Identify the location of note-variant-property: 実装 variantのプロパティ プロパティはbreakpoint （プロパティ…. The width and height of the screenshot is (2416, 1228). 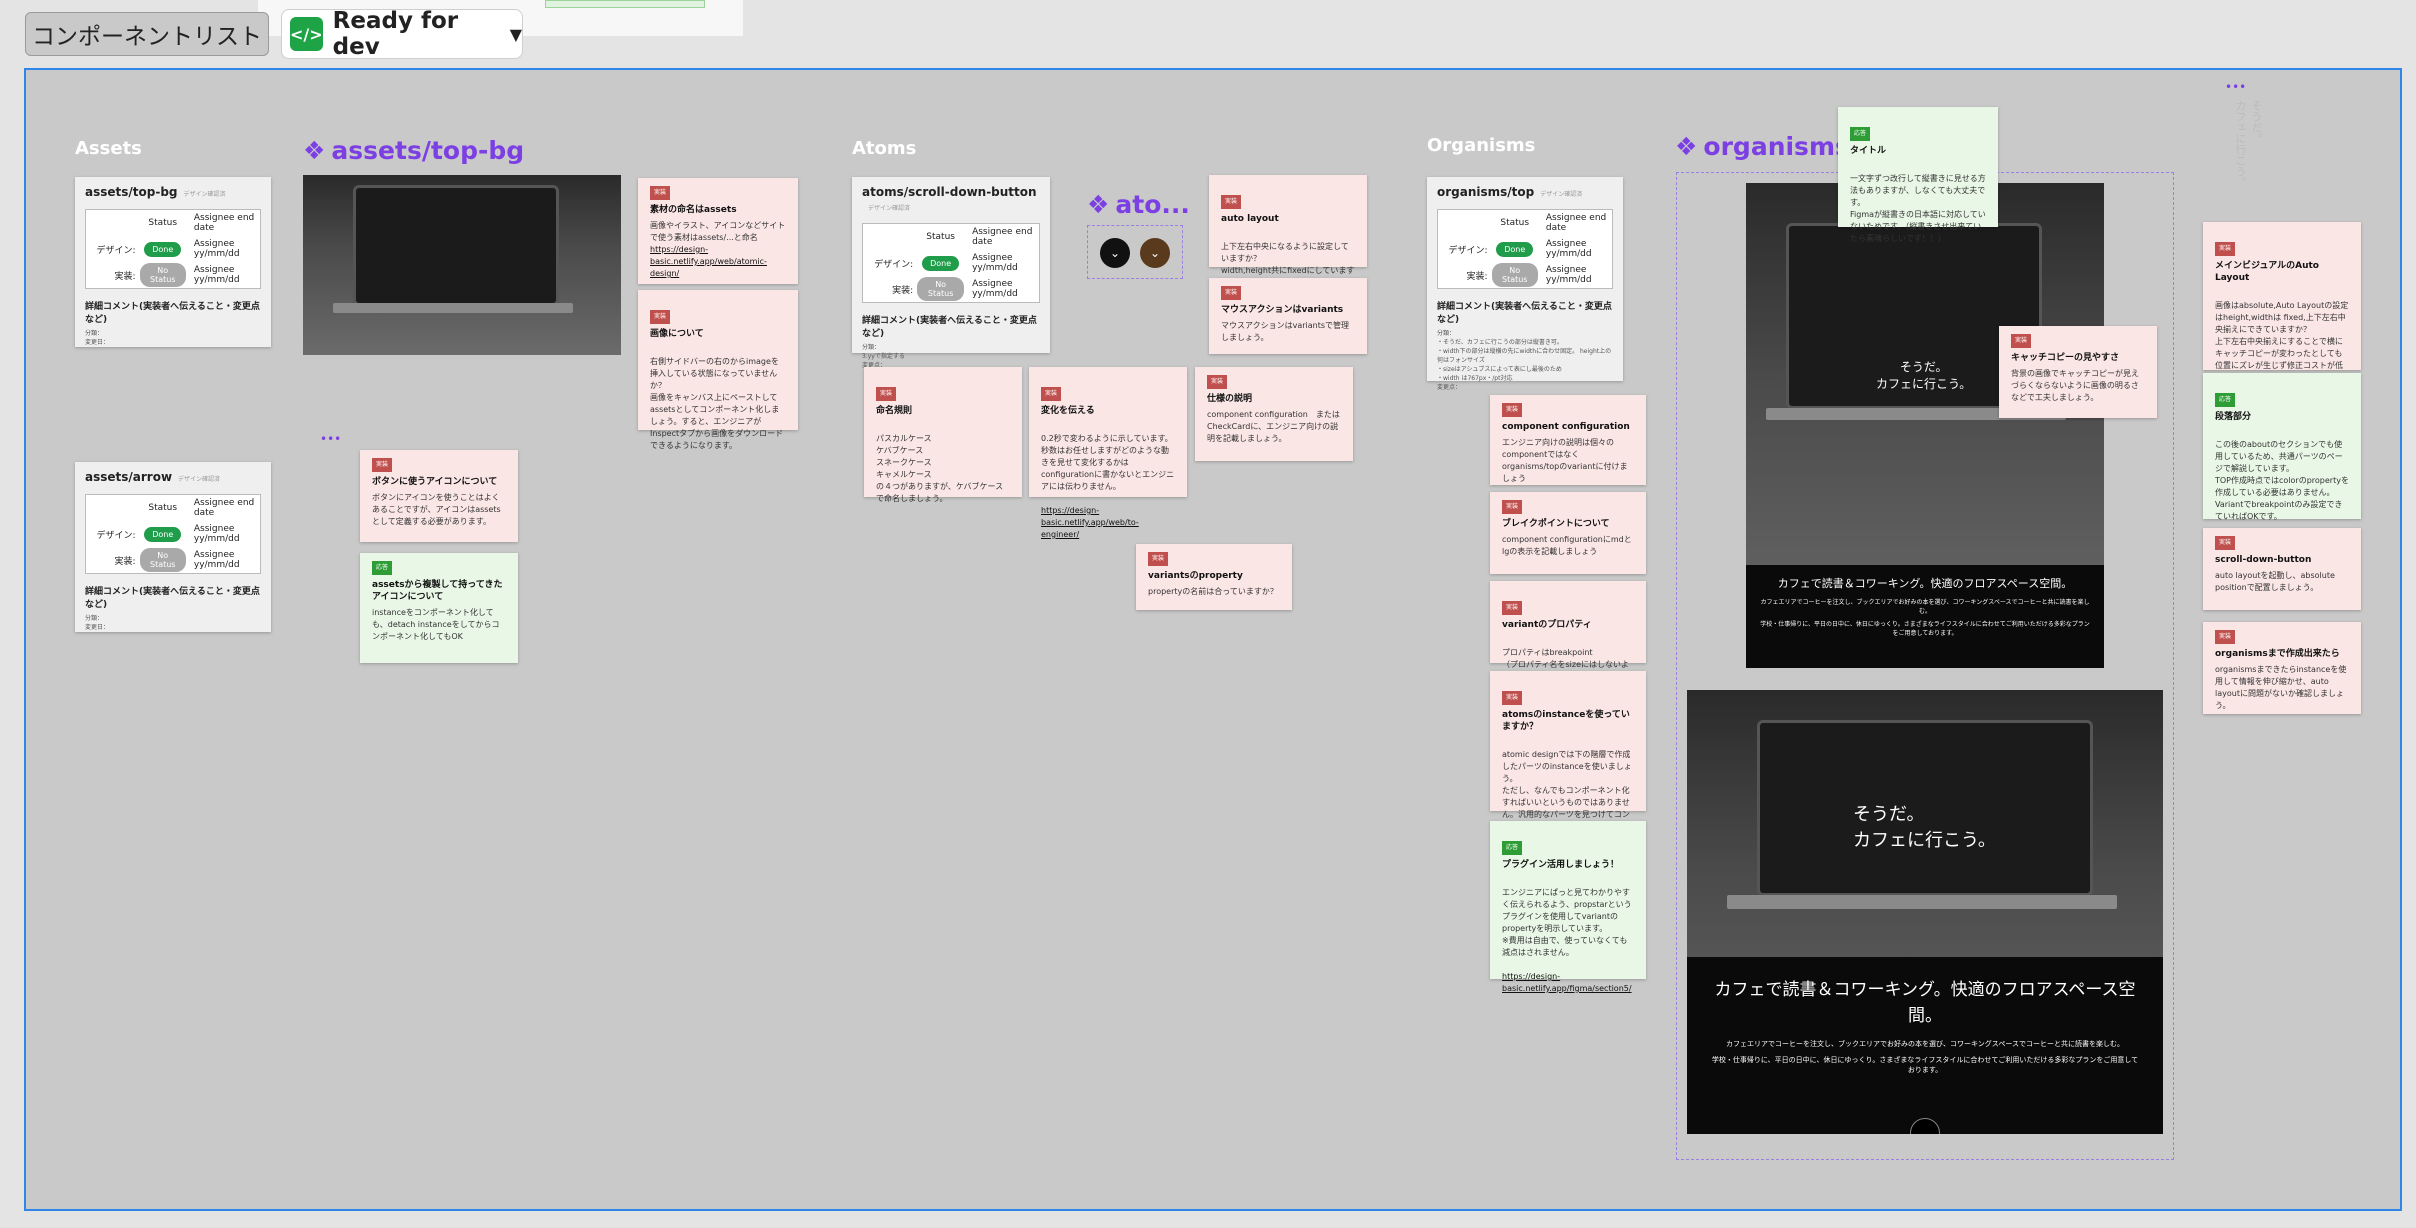
(1568, 631).